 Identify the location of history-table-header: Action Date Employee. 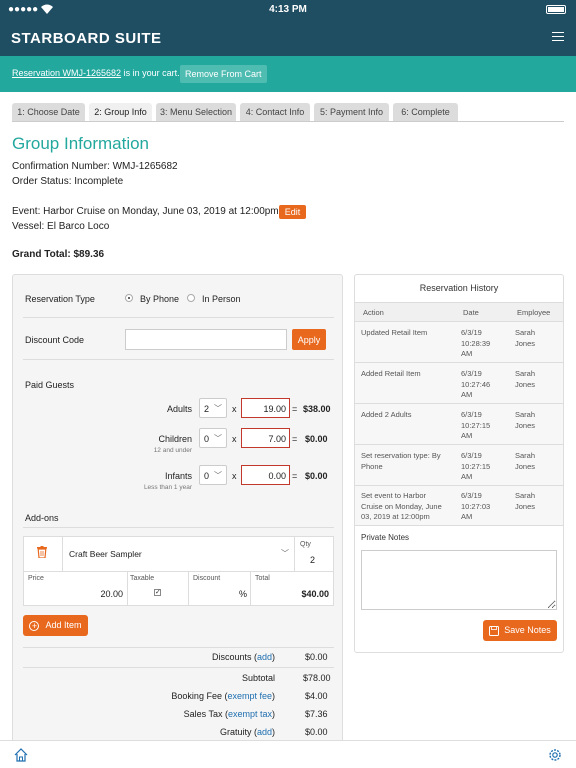
(459, 312).